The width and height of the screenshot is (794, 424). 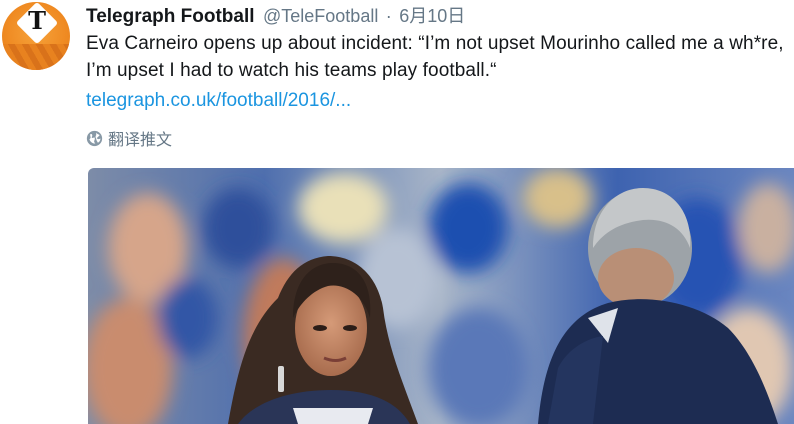 I want to click on author-name: Telegraph Football, so click(x=170, y=16).